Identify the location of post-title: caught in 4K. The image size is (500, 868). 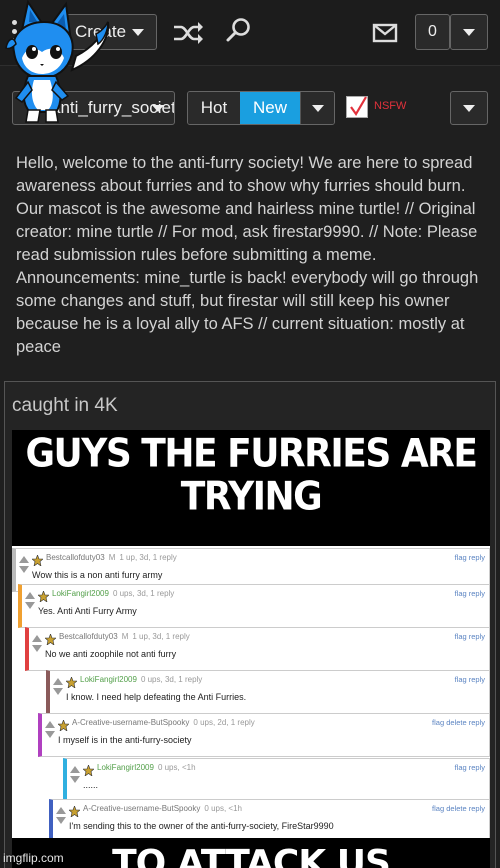
(65, 406).